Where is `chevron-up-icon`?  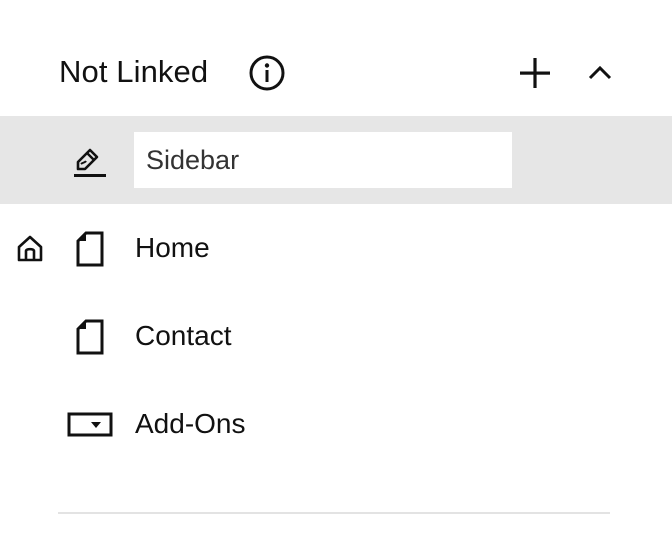 chevron-up-icon is located at coordinates (600, 73).